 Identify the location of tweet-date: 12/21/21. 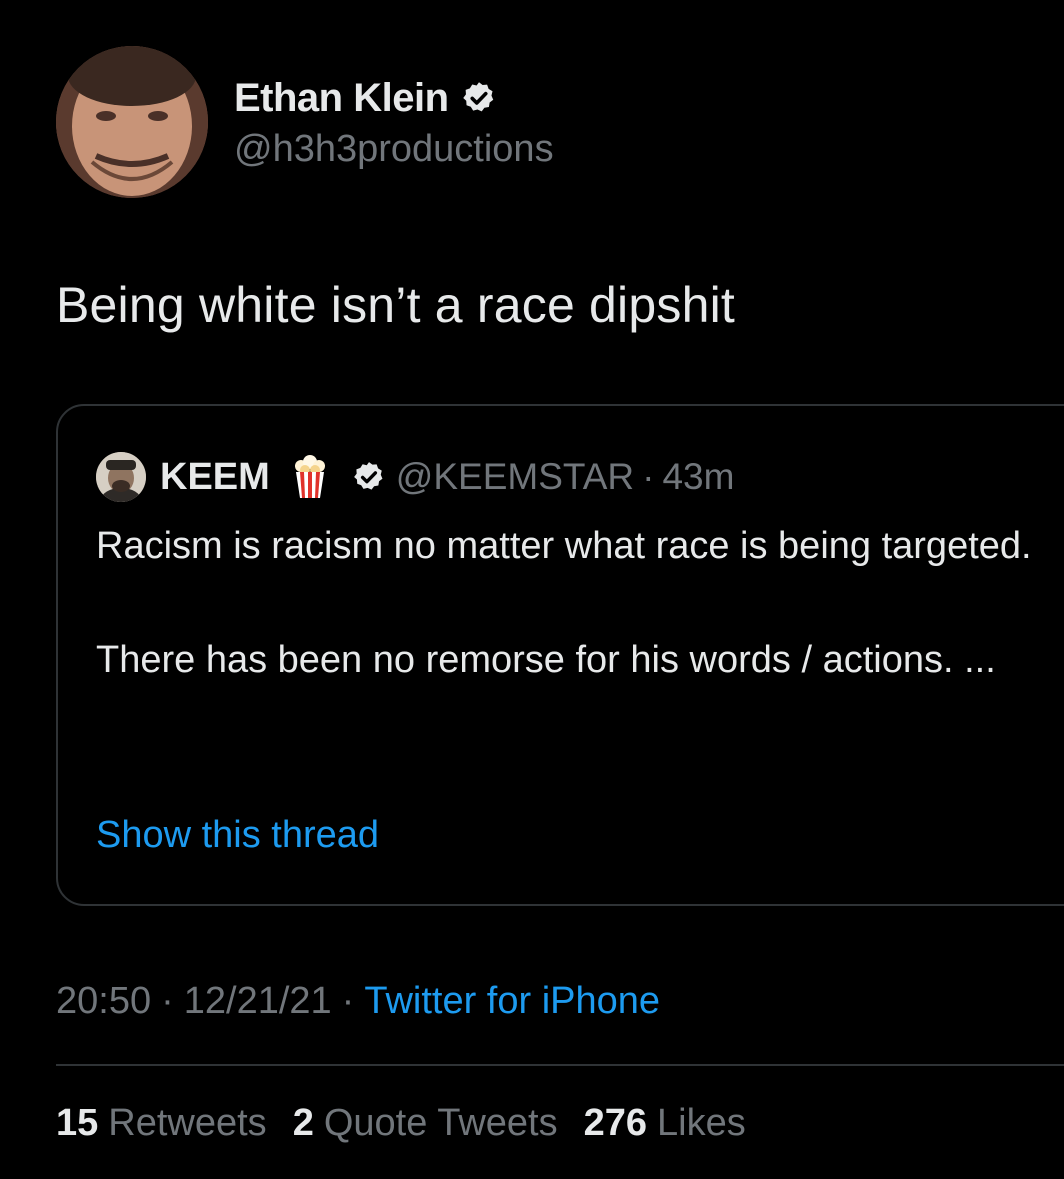
(258, 1001).